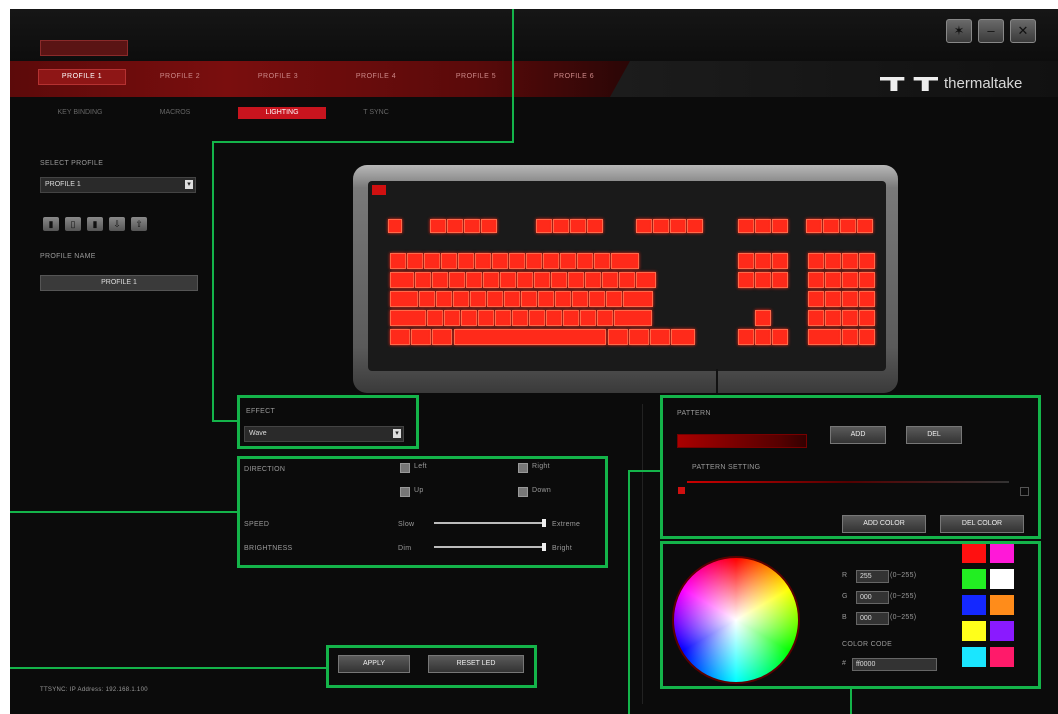 Image resolution: width=1058 pixels, height=714 pixels. I want to click on speed-slider, so click(490, 523).